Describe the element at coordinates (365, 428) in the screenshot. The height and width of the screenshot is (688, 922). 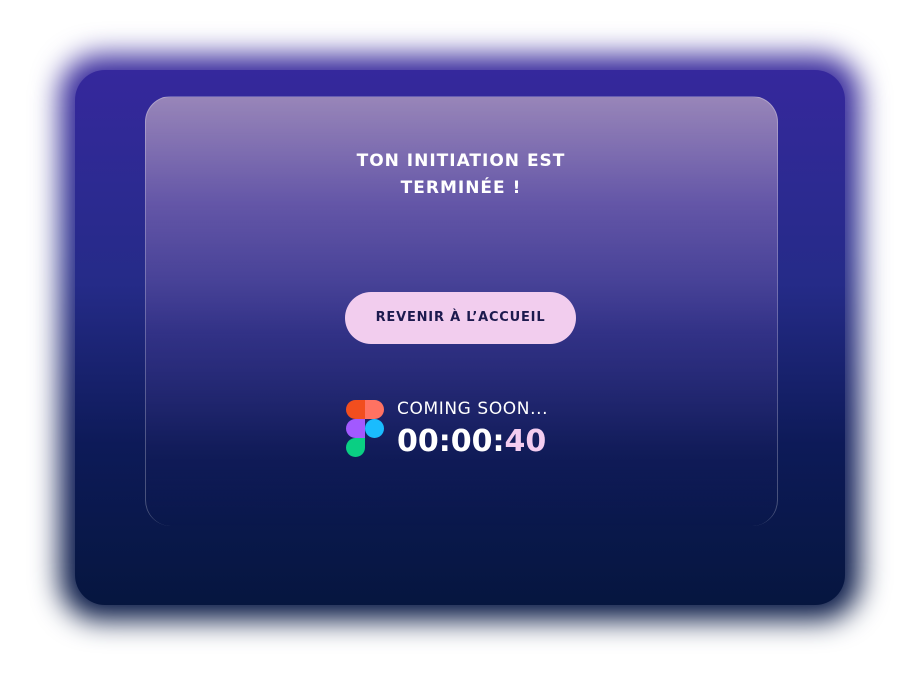
I see `figma-logo-icon` at that location.